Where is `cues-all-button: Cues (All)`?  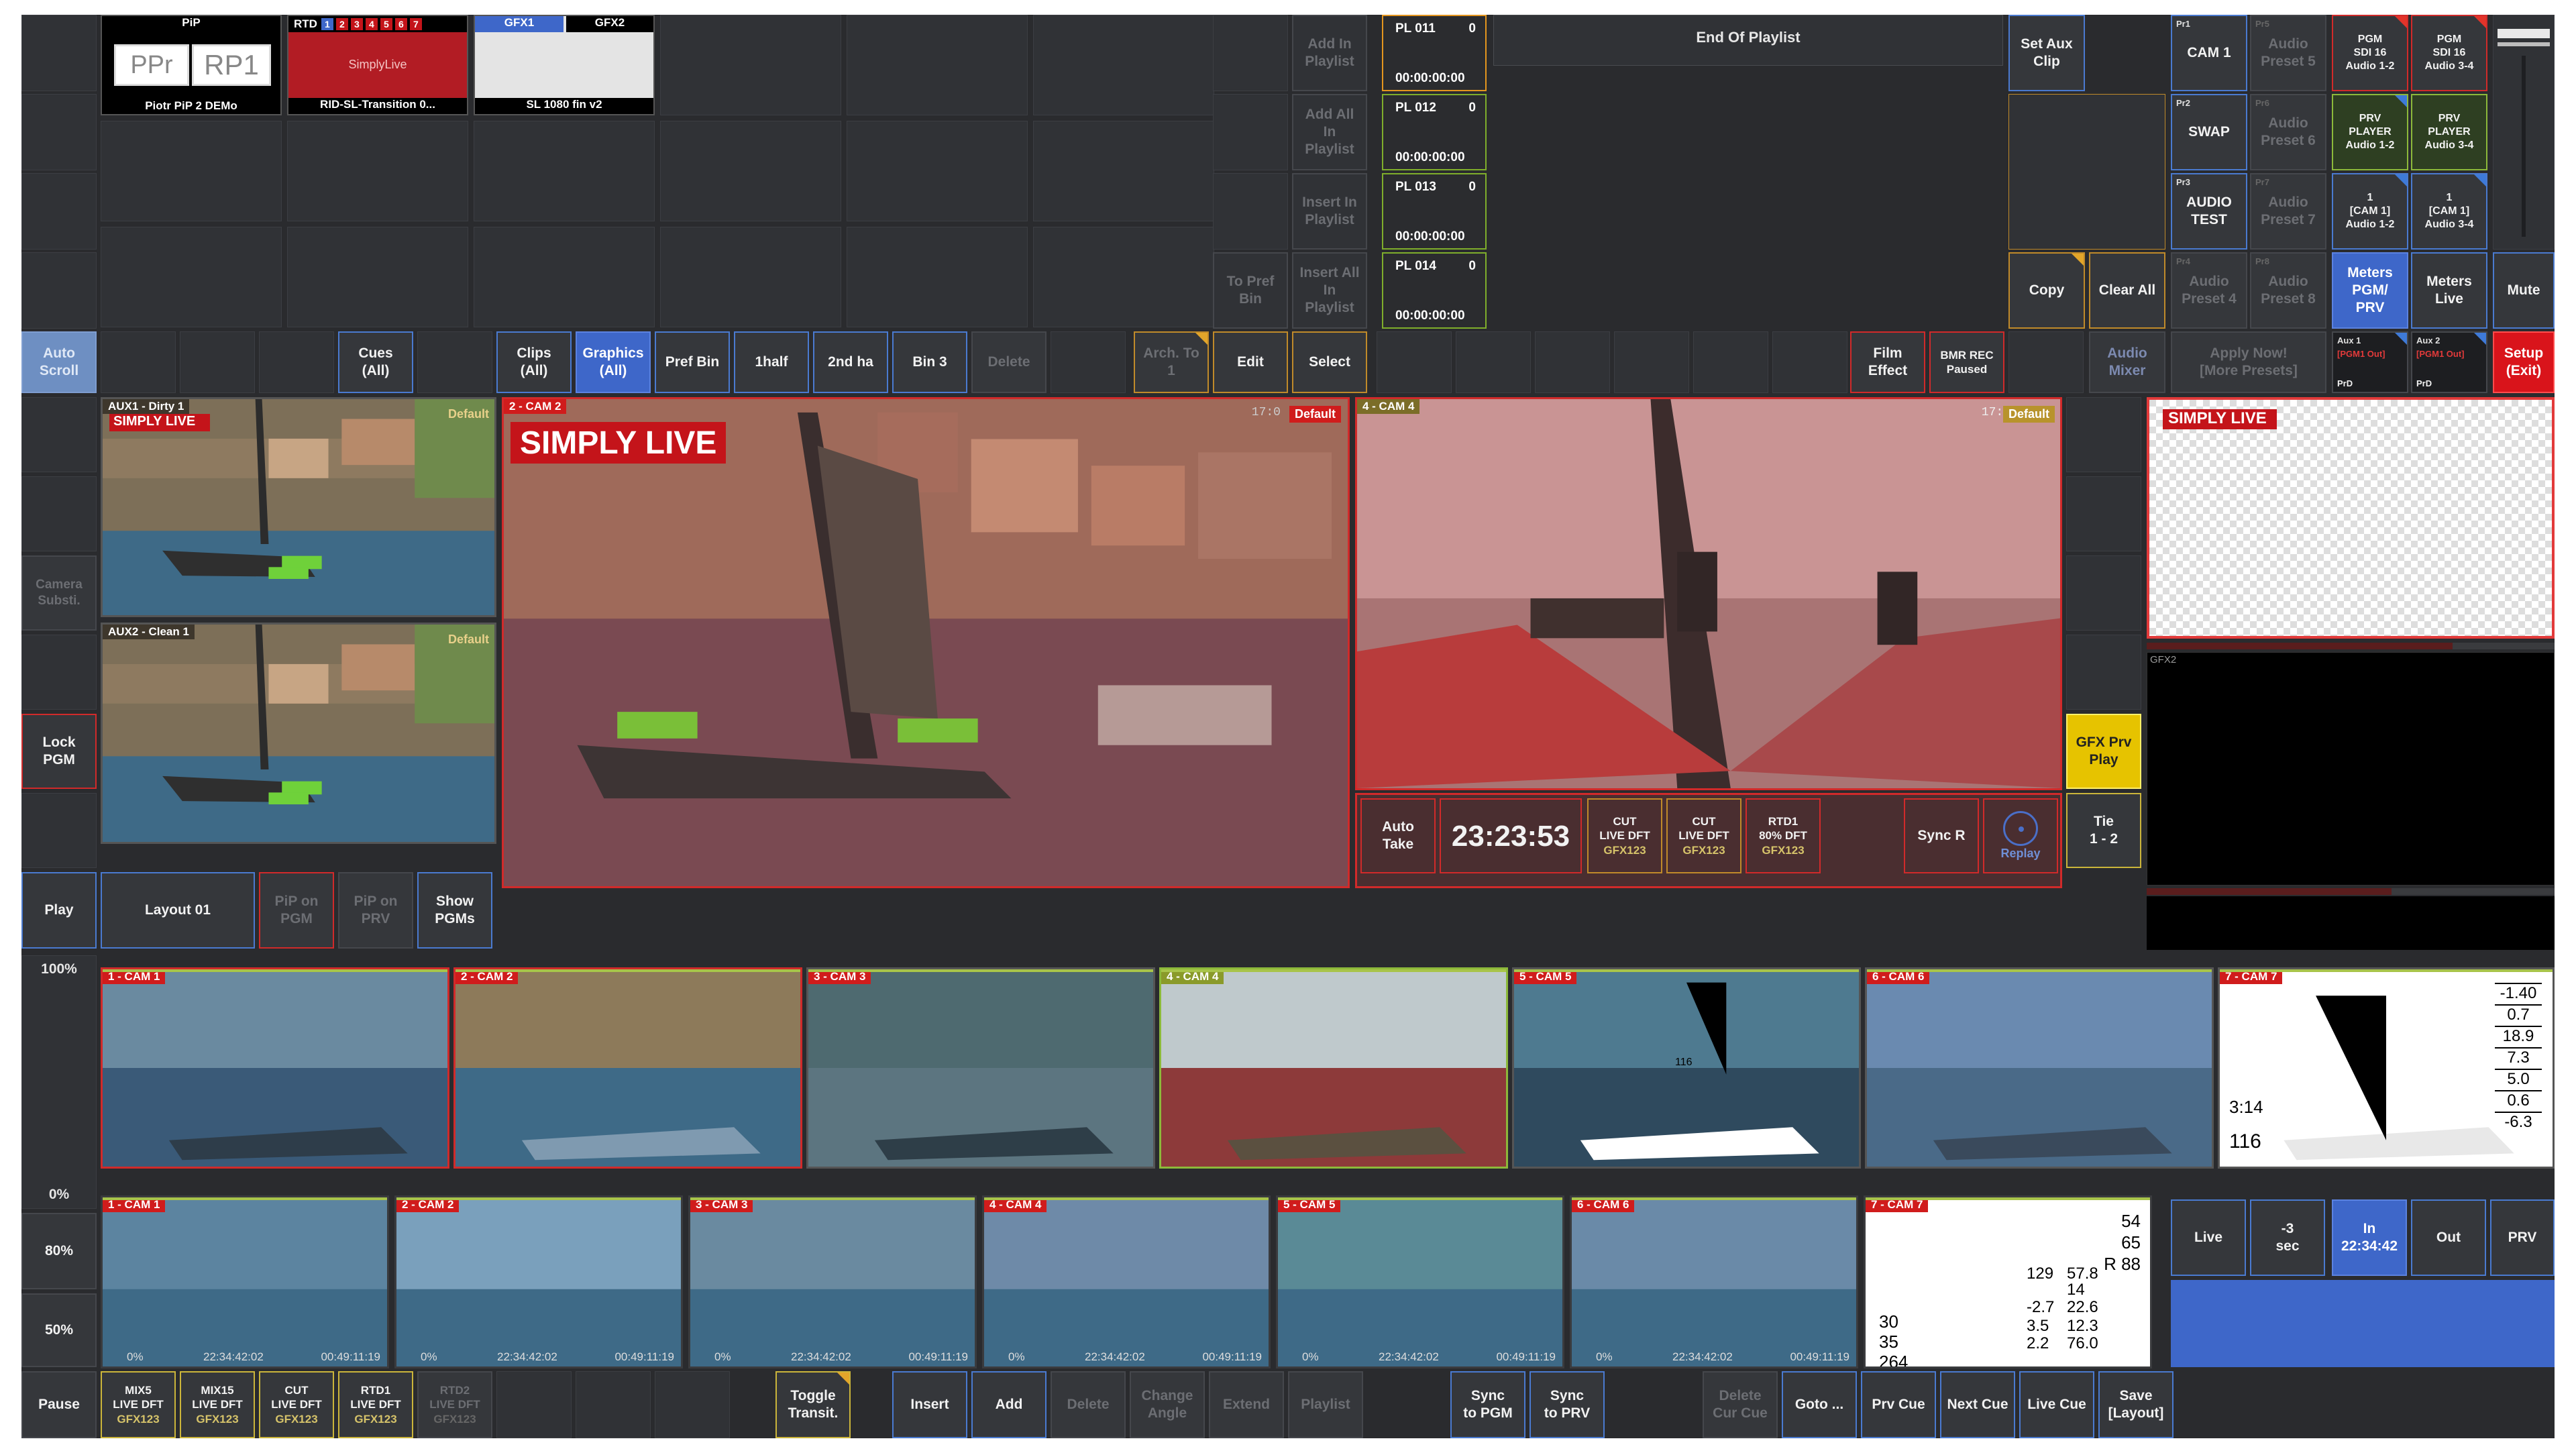 cues-all-button: Cues (All) is located at coordinates (375, 362).